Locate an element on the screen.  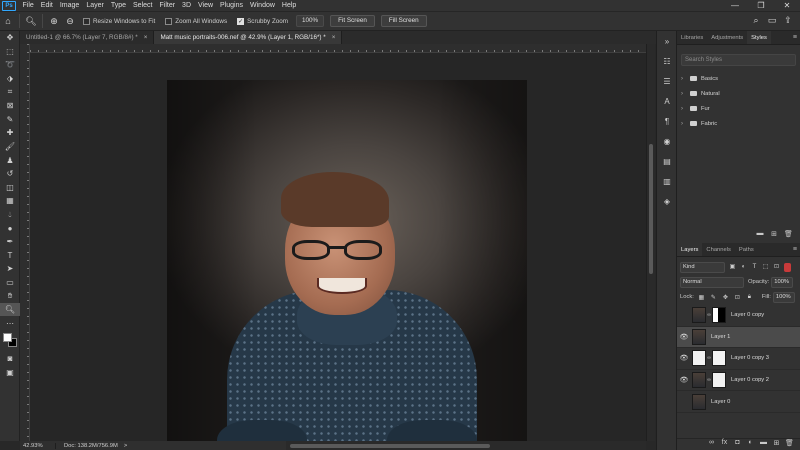
menu-help: Help is located at coordinates (288, 5).